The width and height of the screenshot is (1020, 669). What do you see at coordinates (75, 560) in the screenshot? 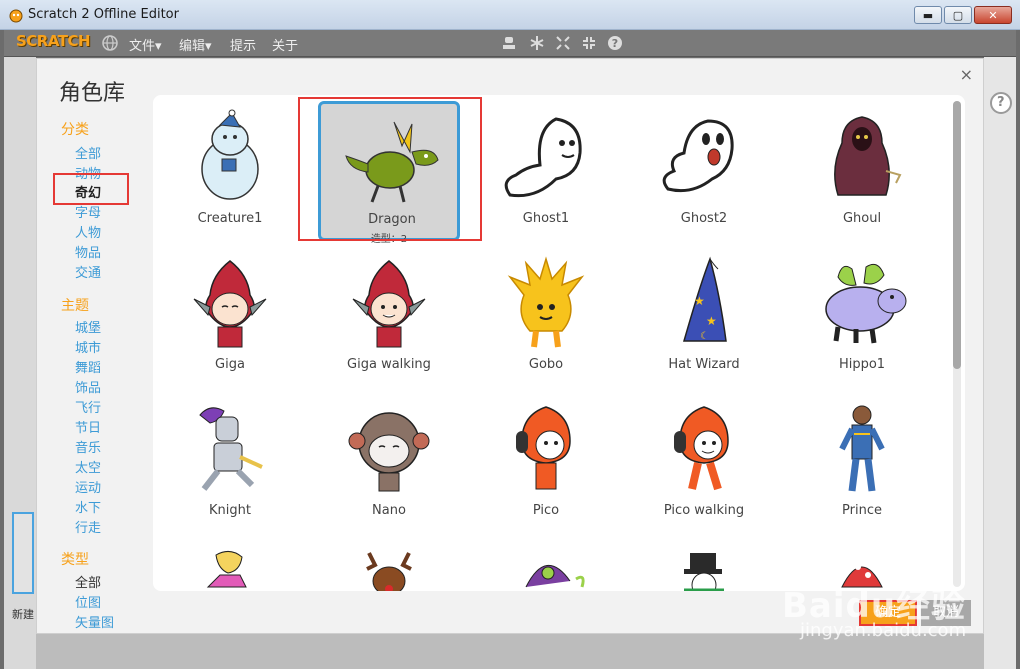
I see `type-header: 类型` at bounding box center [75, 560].